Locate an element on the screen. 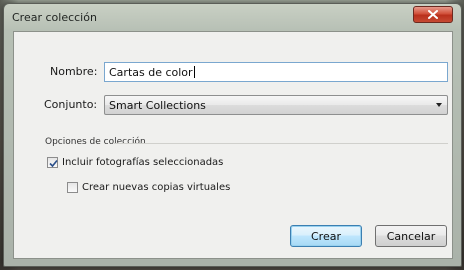  dialog-title: Crear colección is located at coordinates (54, 17).